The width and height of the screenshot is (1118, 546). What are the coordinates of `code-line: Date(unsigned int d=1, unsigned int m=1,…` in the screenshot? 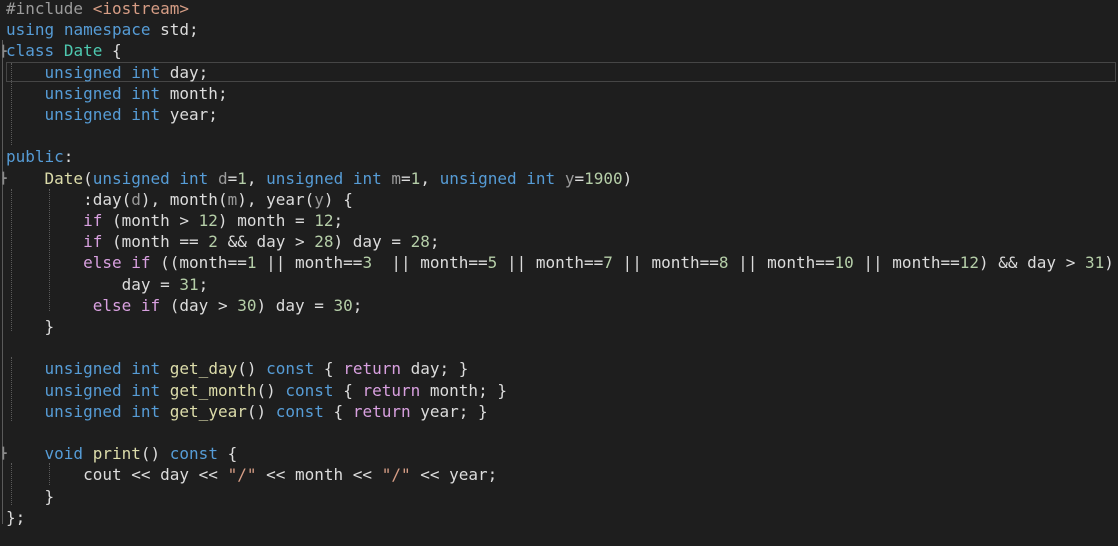 It's located at (319, 178).